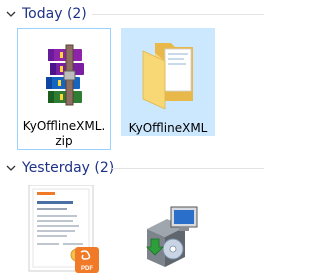  I want to click on group-header-today: Today (2), so click(132, 14).